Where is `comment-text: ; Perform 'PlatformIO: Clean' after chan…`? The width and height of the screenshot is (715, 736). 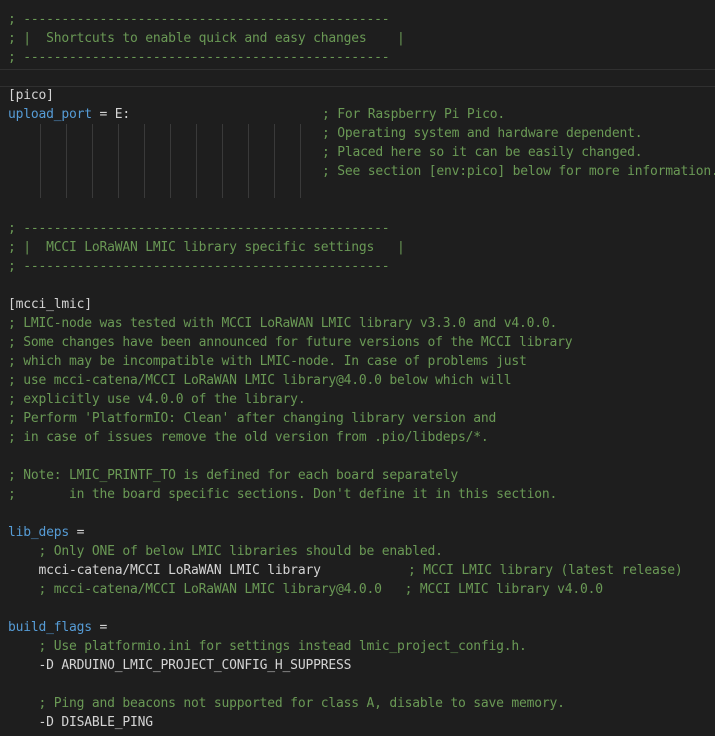 comment-text: ; Perform 'PlatformIO: Clean' after chan… is located at coordinates (252, 418).